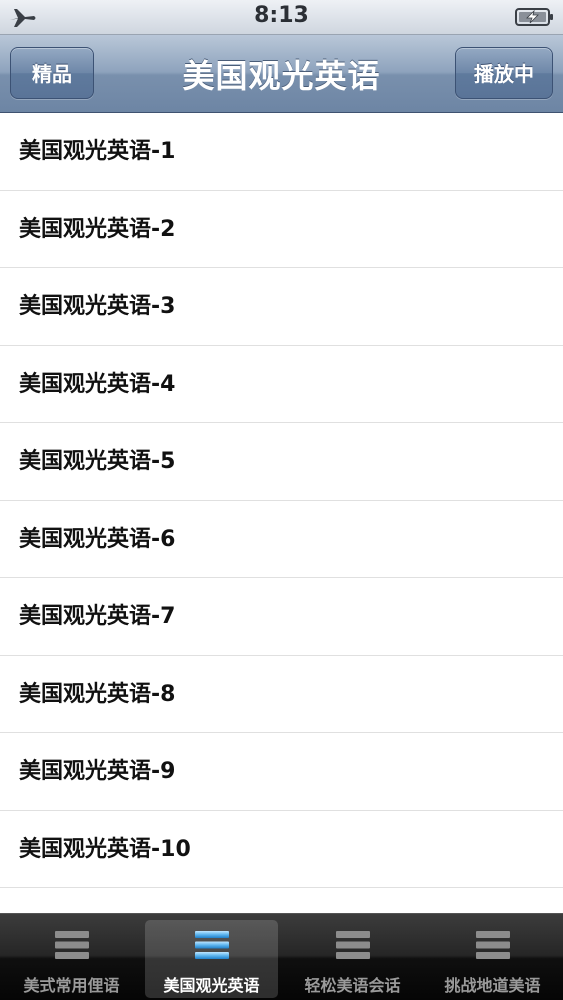  I want to click on featured-button: 精品, so click(52, 73).